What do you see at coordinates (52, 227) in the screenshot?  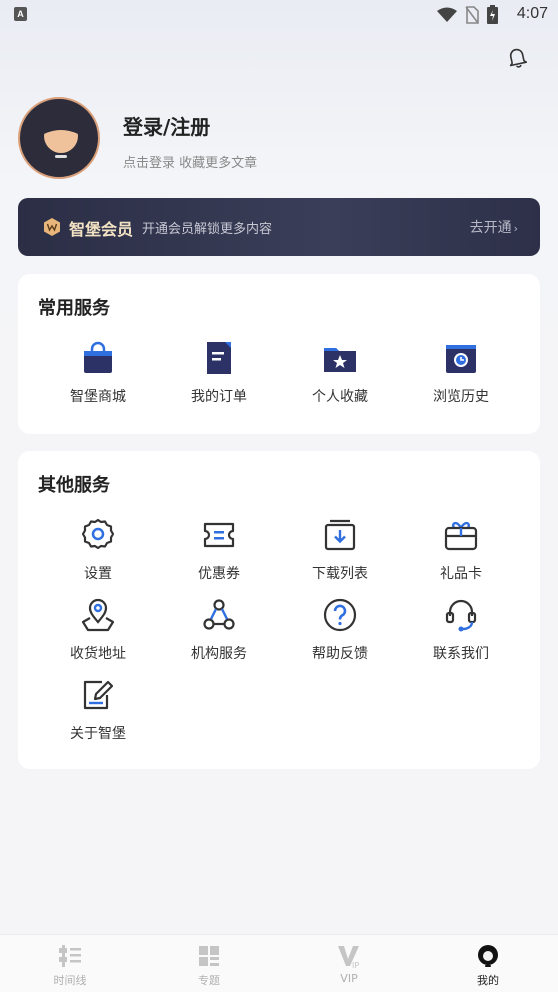 I see `vip-badge-icon` at bounding box center [52, 227].